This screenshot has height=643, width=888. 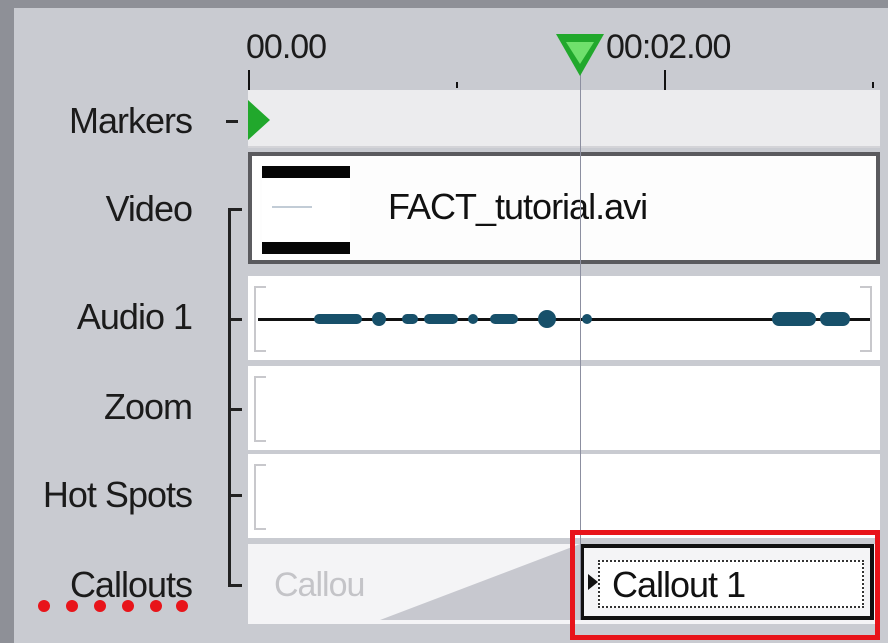 What do you see at coordinates (131, 584) in the screenshot?
I see `track-label-callouts: Callouts` at bounding box center [131, 584].